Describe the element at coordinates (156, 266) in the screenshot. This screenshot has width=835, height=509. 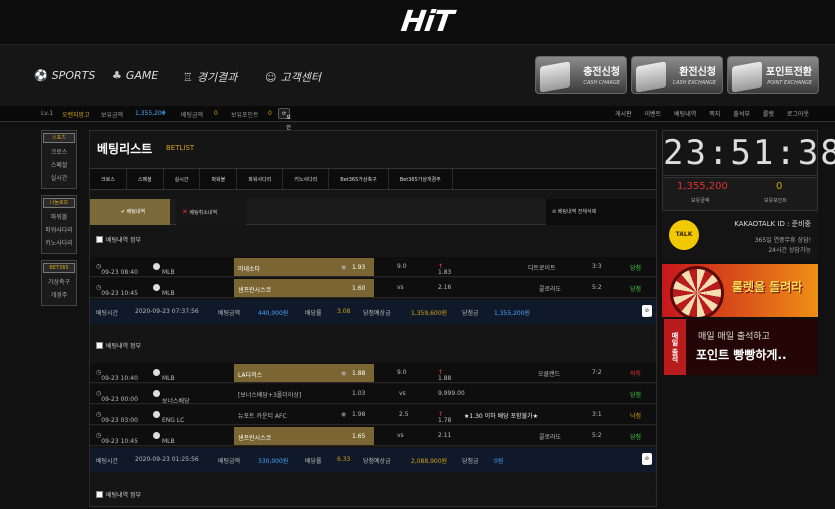
I see `baseball-icon` at that location.